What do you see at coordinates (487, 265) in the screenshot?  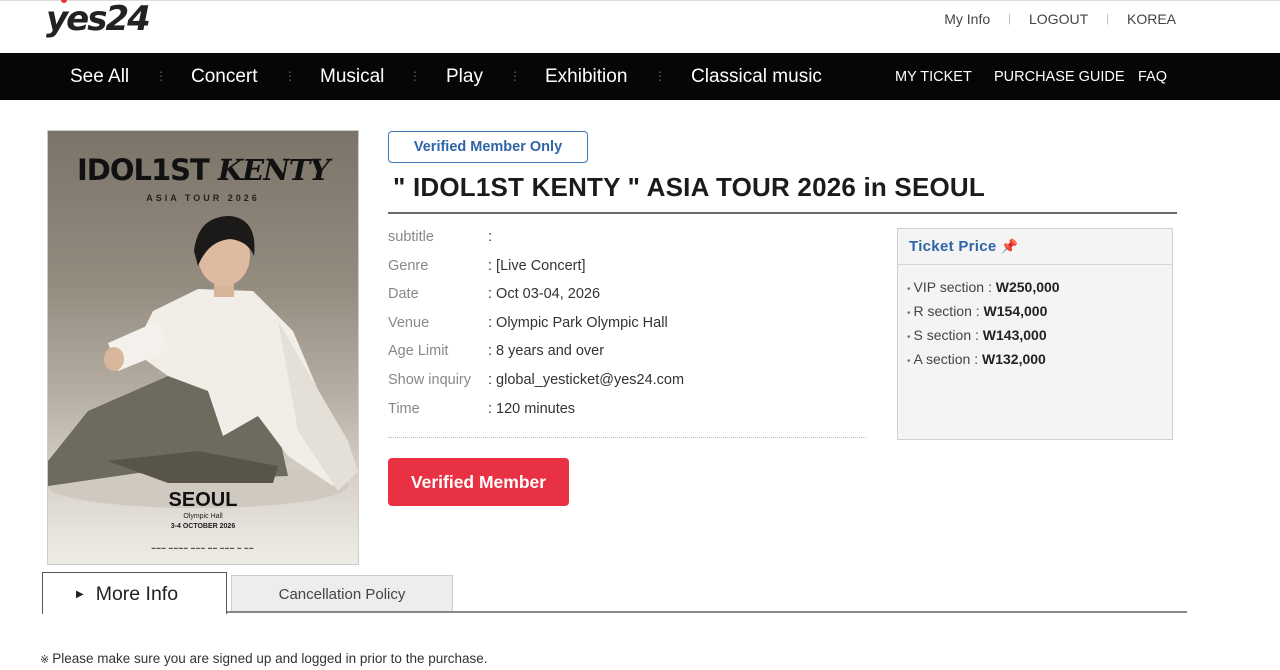 I see `info-row-genre: Genre : [Live Concert]` at bounding box center [487, 265].